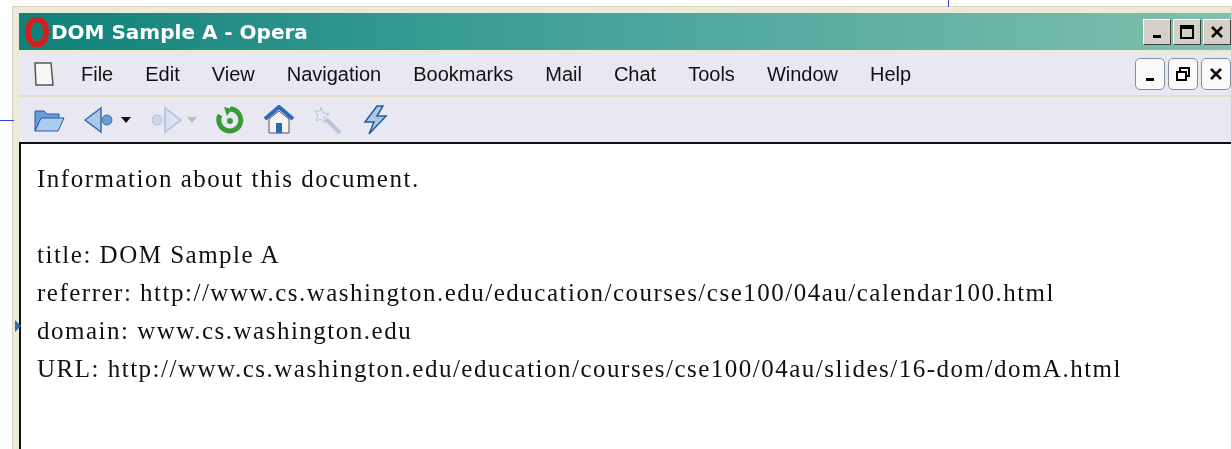 The height and width of the screenshot is (449, 1232). I want to click on maximize-icon, so click(1187, 31).